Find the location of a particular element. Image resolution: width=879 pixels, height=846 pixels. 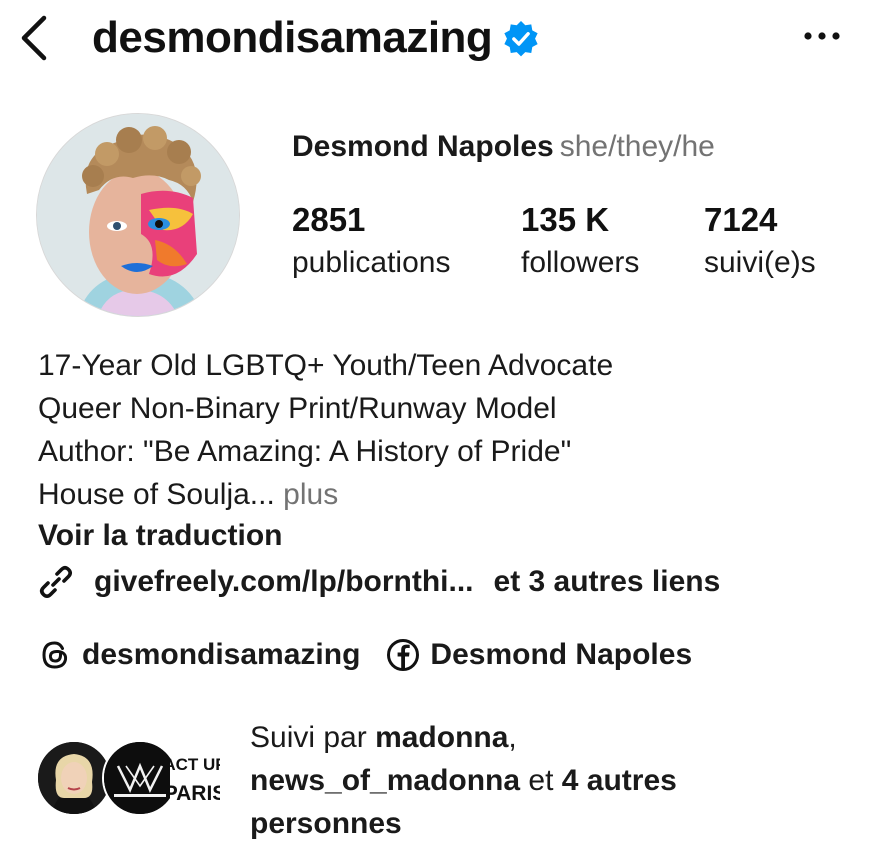

stat-followers: 135 K followers is located at coordinates (580, 241).